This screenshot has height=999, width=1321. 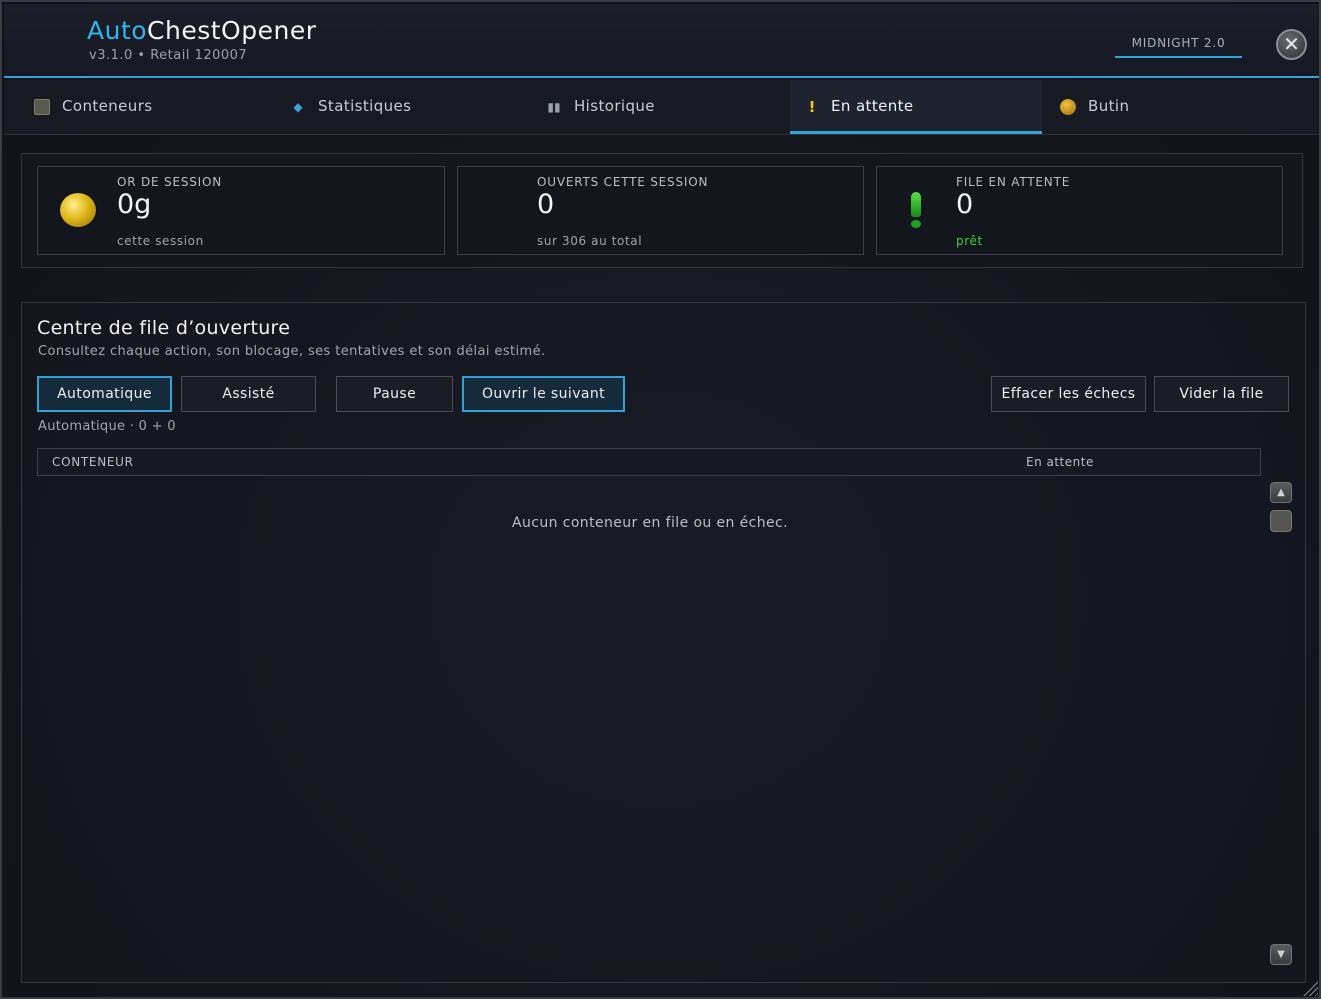 I want to click on queue-table-header: CONTENEUR En attente, so click(x=649, y=462).